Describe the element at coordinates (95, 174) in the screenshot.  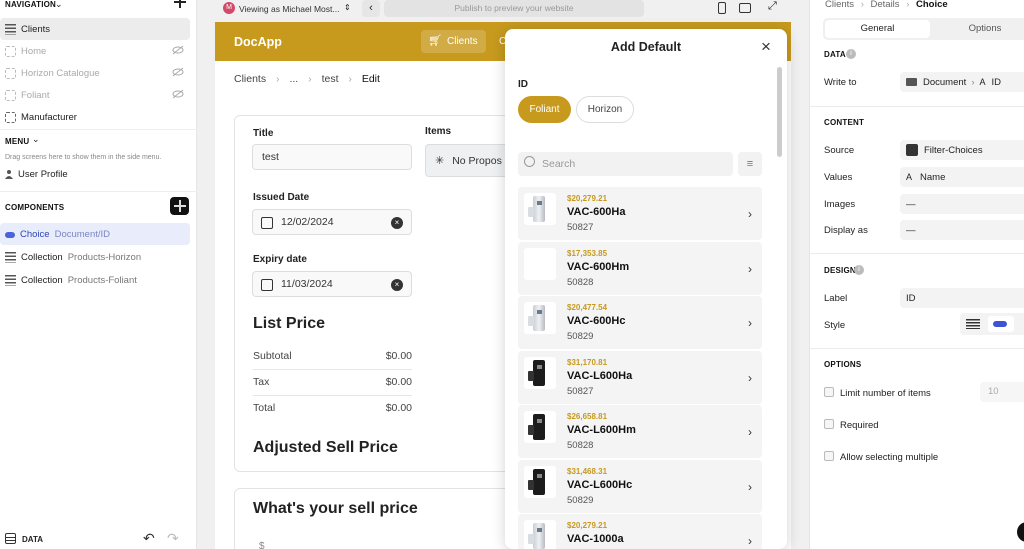
I see `menu-item-user-profile: User Profile` at that location.